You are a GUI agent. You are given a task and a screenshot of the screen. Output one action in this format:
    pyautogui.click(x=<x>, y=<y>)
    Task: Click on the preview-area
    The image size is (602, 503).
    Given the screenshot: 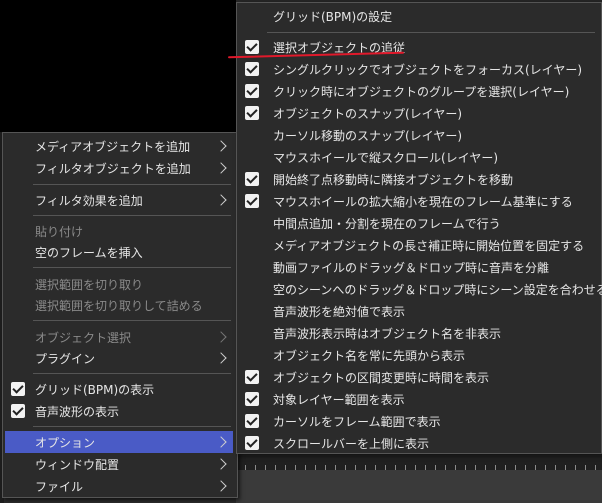 What is the action you would take?
    pyautogui.click(x=118, y=66)
    